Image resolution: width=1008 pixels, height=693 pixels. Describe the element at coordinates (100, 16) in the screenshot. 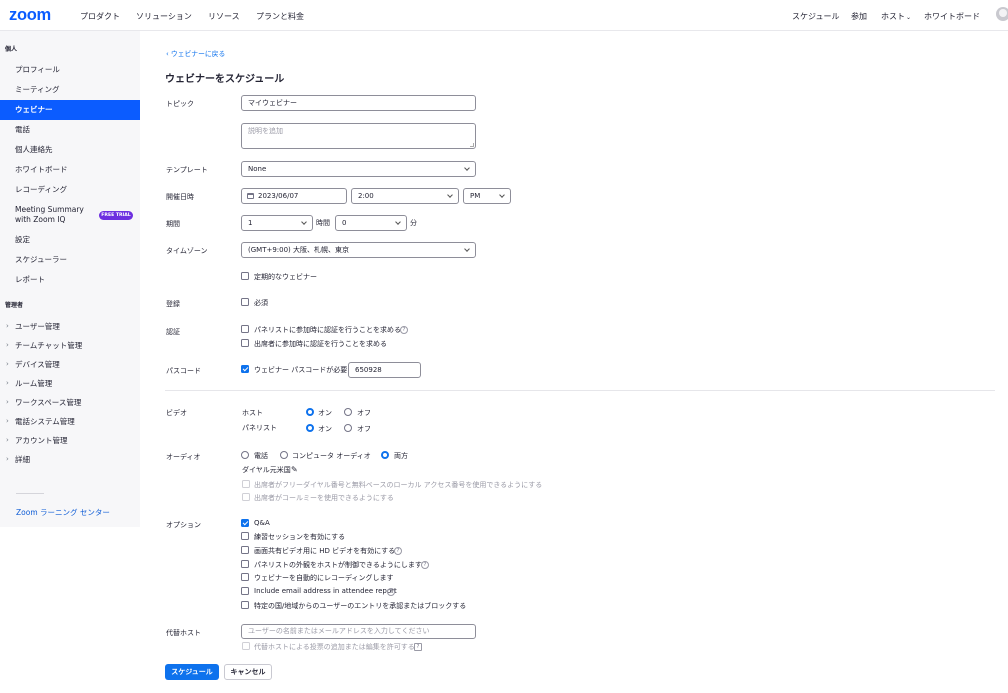

I see `nav-products: プロダクト` at that location.